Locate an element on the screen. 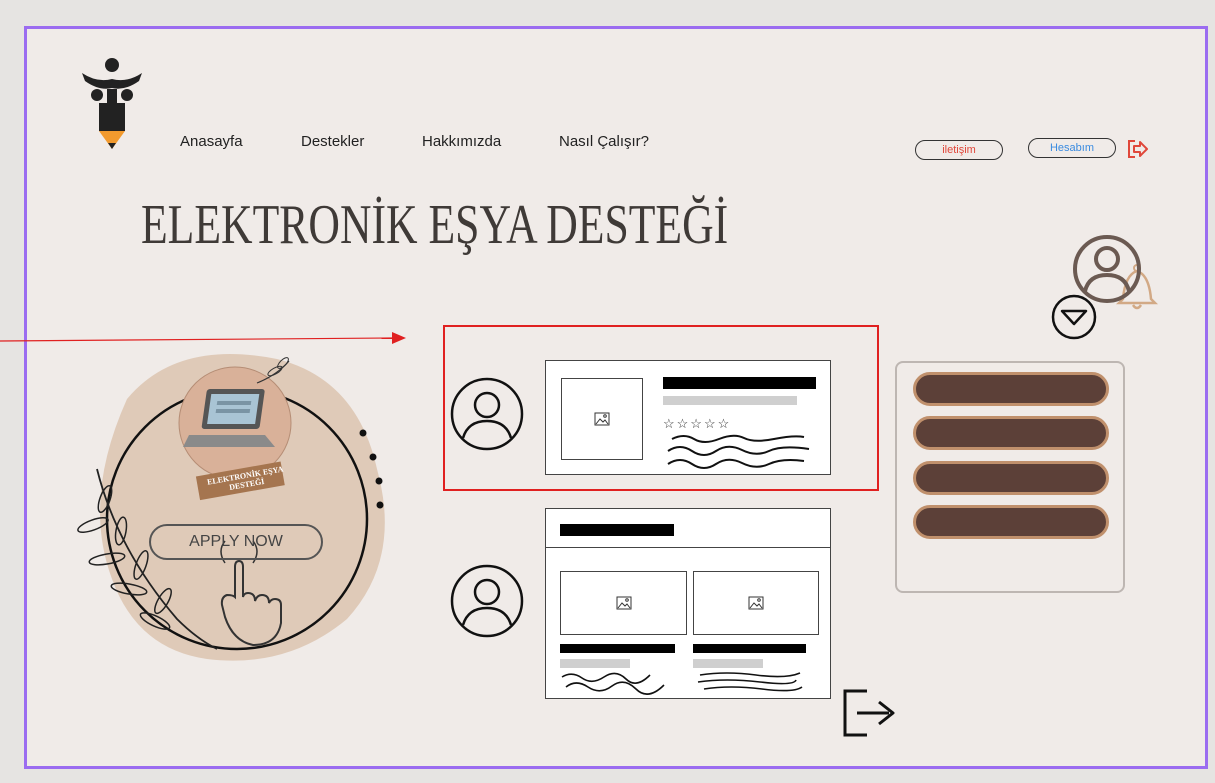 This screenshot has width=1215, height=783. exit-icon is located at coordinates (876, 713).